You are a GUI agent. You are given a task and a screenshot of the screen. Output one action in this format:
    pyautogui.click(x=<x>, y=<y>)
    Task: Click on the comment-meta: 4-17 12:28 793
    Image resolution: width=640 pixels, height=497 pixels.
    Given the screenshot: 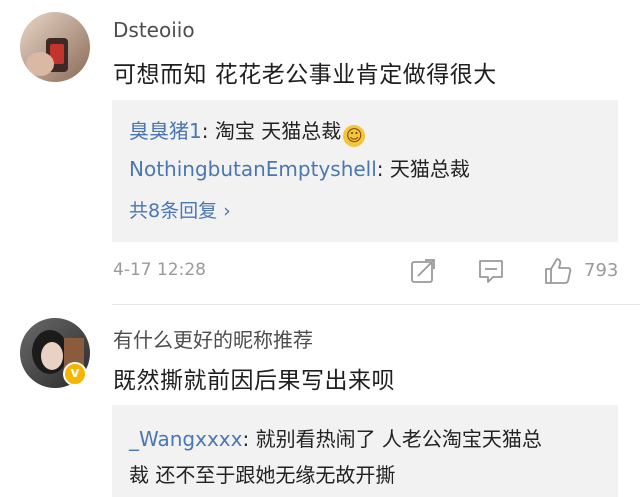 What is the action you would take?
    pyautogui.click(x=320, y=272)
    